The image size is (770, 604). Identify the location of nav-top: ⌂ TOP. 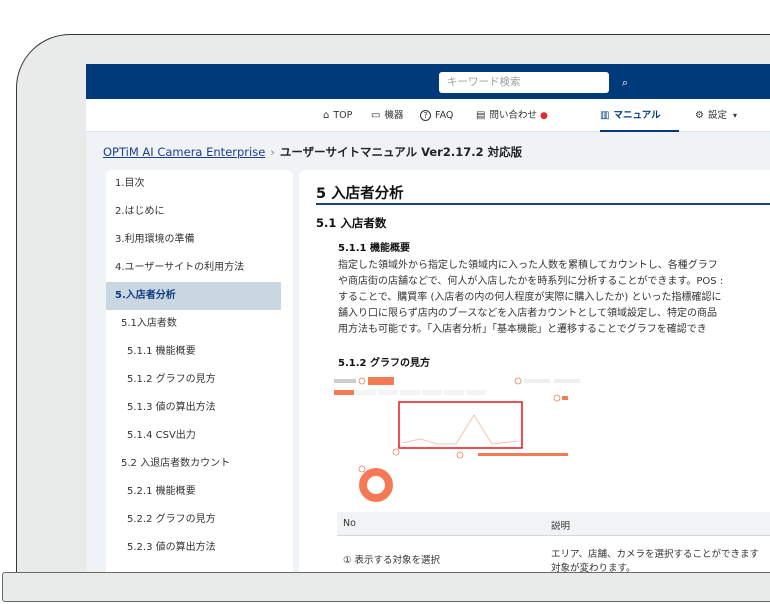
(337, 115).